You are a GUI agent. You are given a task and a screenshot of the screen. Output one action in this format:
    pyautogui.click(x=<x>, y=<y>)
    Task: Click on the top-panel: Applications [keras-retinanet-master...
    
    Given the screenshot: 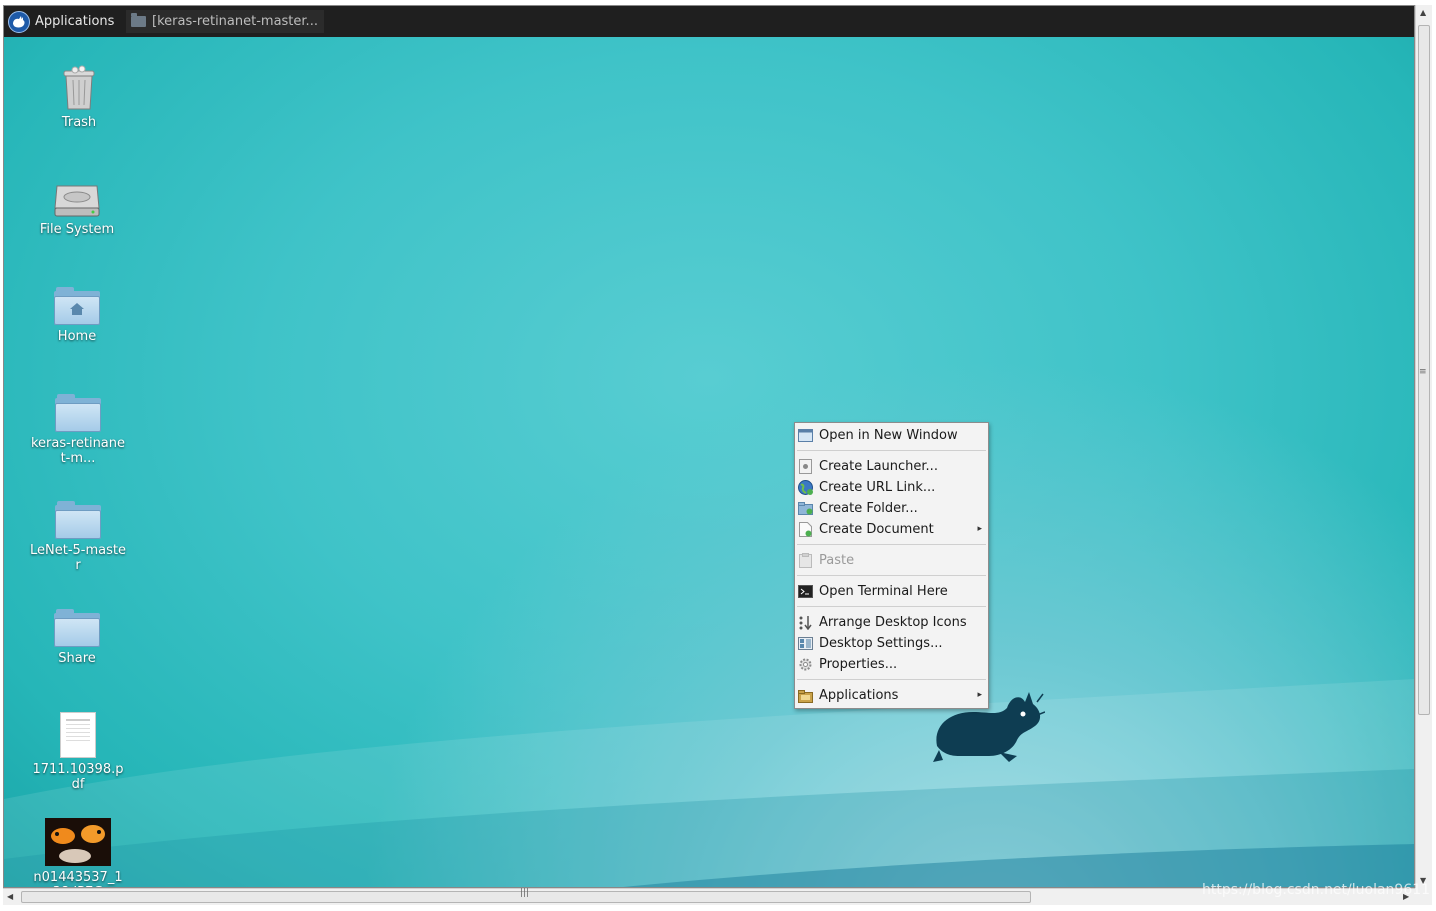 What is the action you would take?
    pyautogui.click(x=709, y=21)
    